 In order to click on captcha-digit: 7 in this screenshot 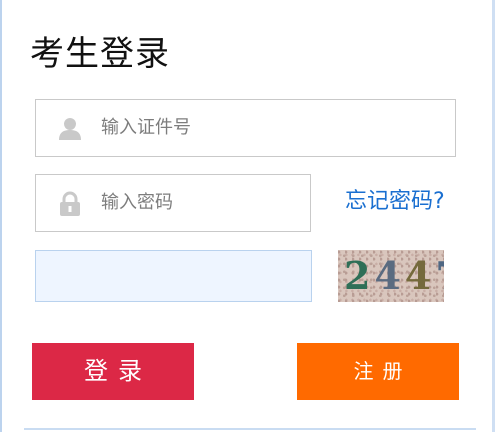, I will do `click(439, 275)`.